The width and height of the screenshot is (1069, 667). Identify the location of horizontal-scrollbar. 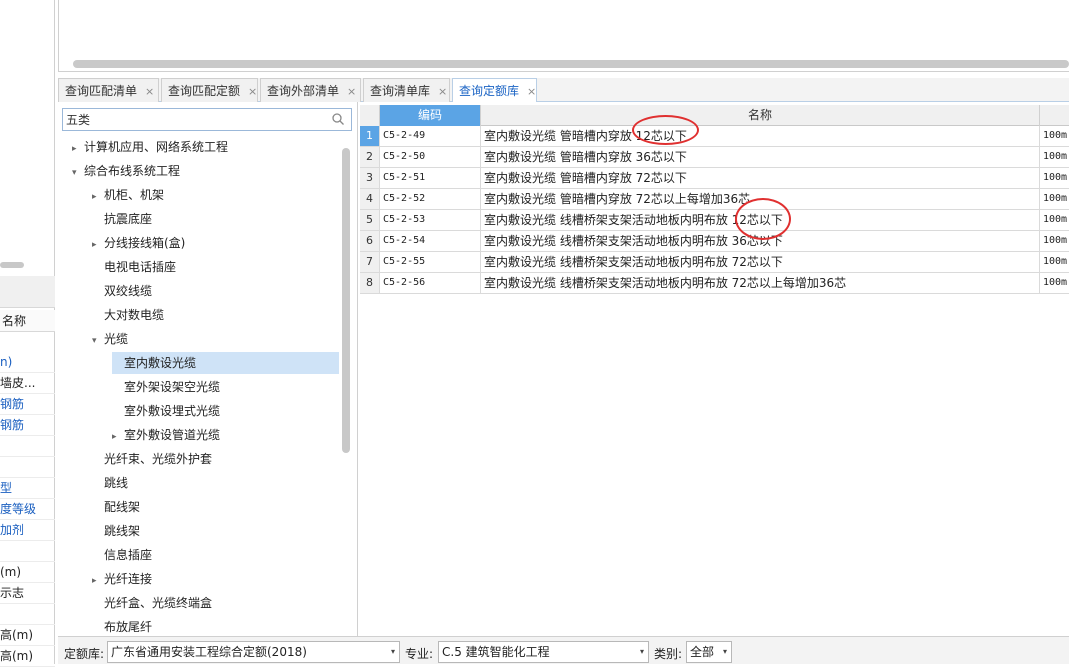
(571, 64).